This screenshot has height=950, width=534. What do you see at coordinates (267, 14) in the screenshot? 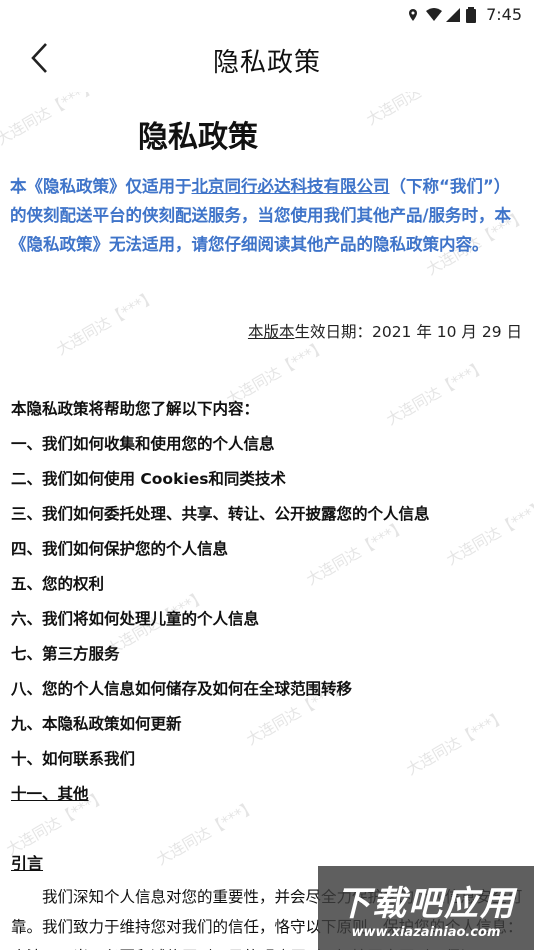
I see `status-bar: 7:45` at bounding box center [267, 14].